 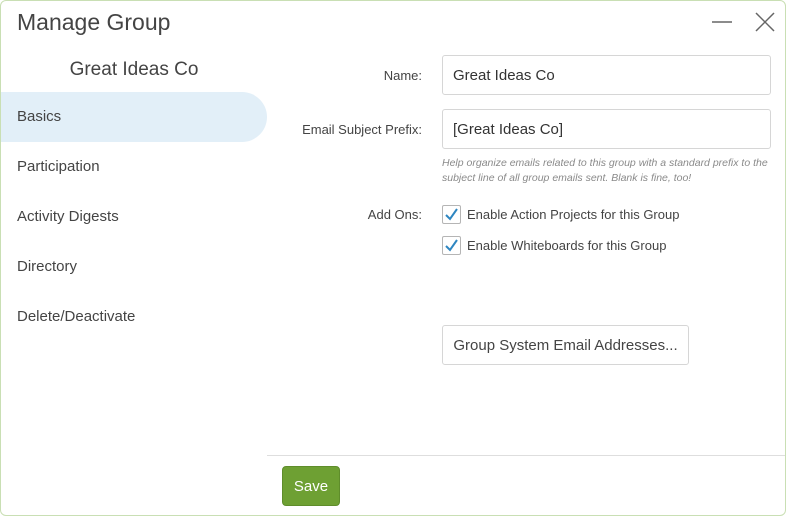 What do you see at coordinates (402, 75) in the screenshot?
I see `name-label: Name:` at bounding box center [402, 75].